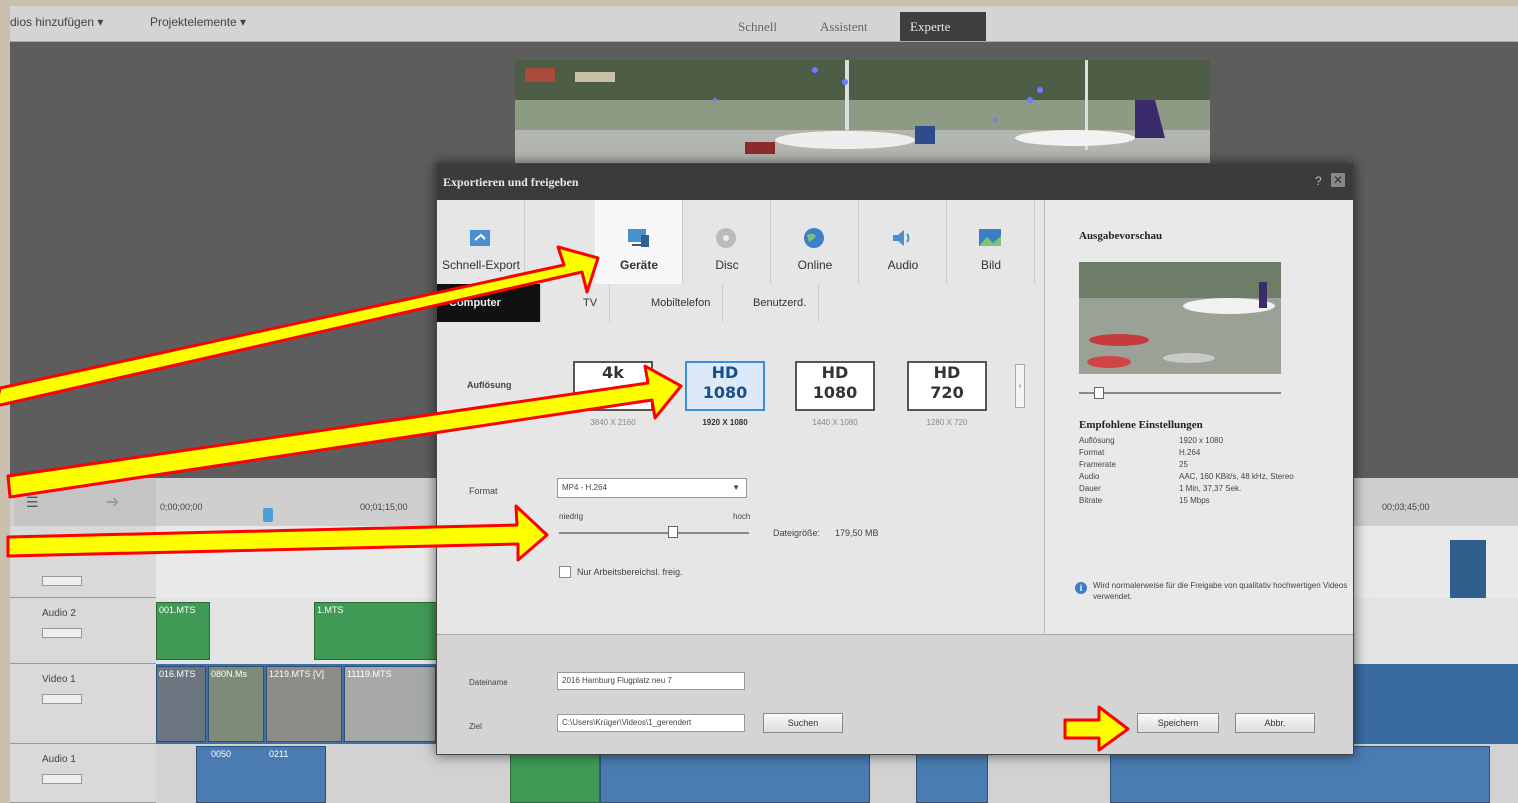 The image size is (1518, 803). What do you see at coordinates (742, 516) in the screenshot?
I see `quality-high-label: hoch` at bounding box center [742, 516].